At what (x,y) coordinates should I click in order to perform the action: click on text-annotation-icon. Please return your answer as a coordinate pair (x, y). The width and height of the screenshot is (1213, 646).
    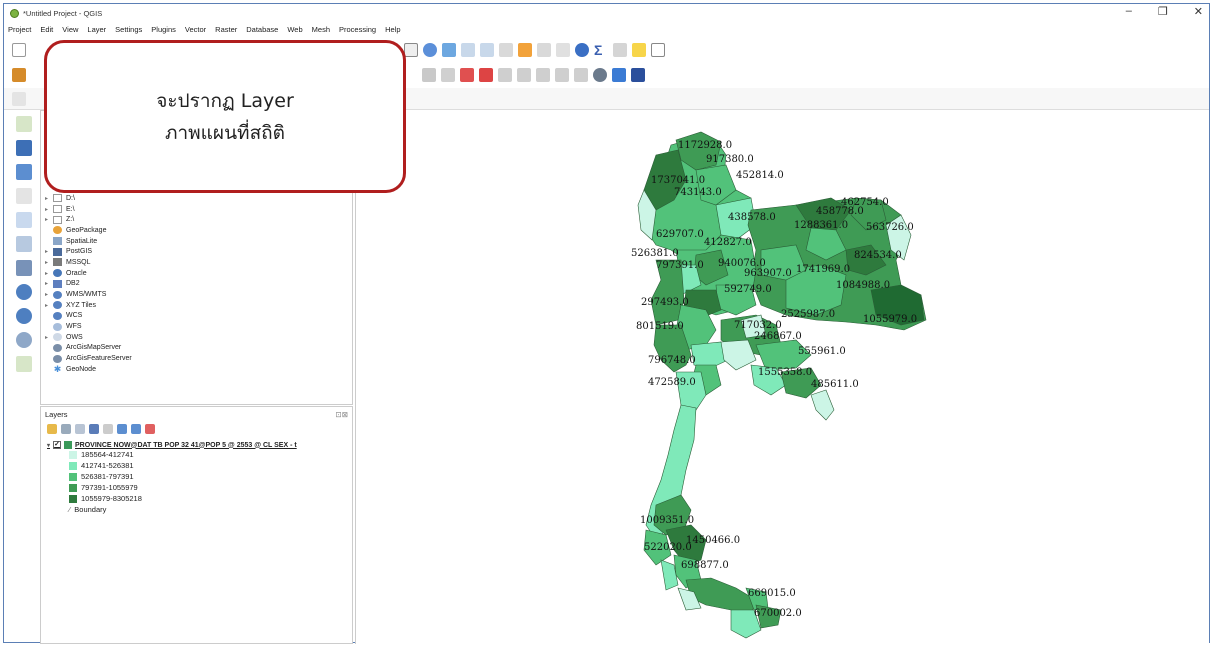
    Looking at the image, I should click on (658, 50).